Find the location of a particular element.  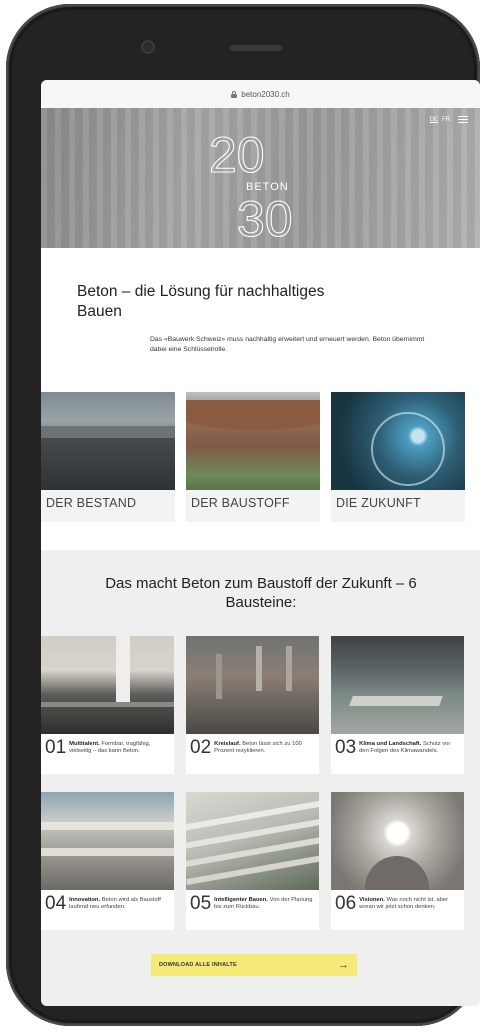

url-text: beton2030.ch is located at coordinates (265, 94).